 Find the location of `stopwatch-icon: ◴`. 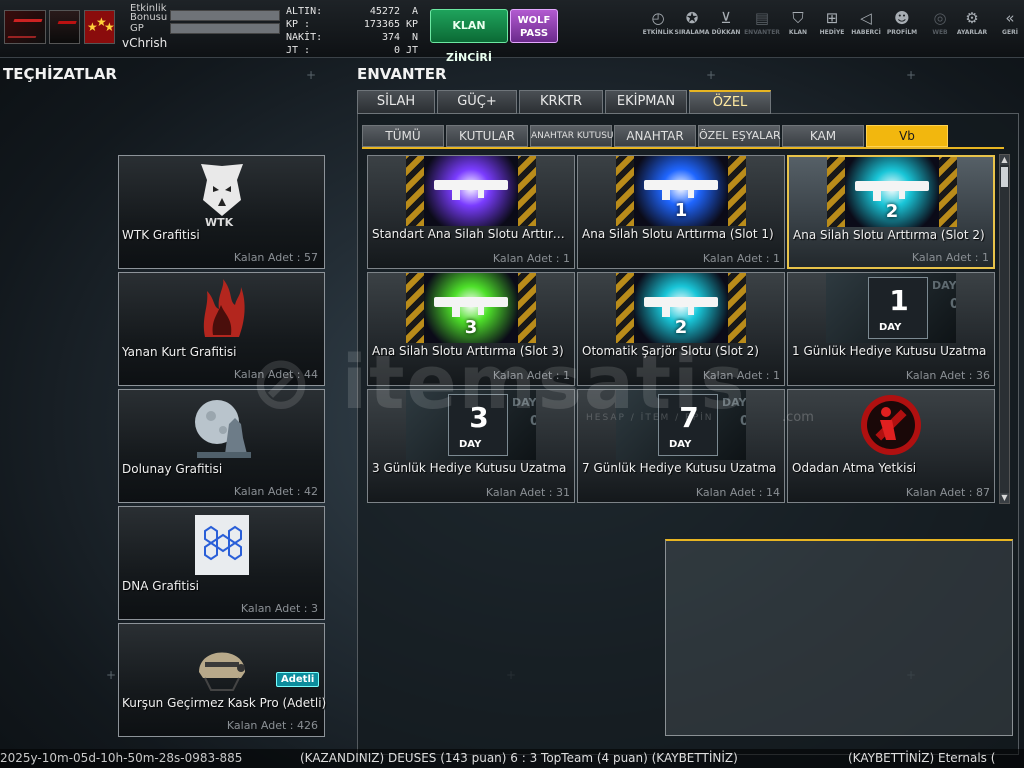

stopwatch-icon: ◴ is located at coordinates (658, 18).